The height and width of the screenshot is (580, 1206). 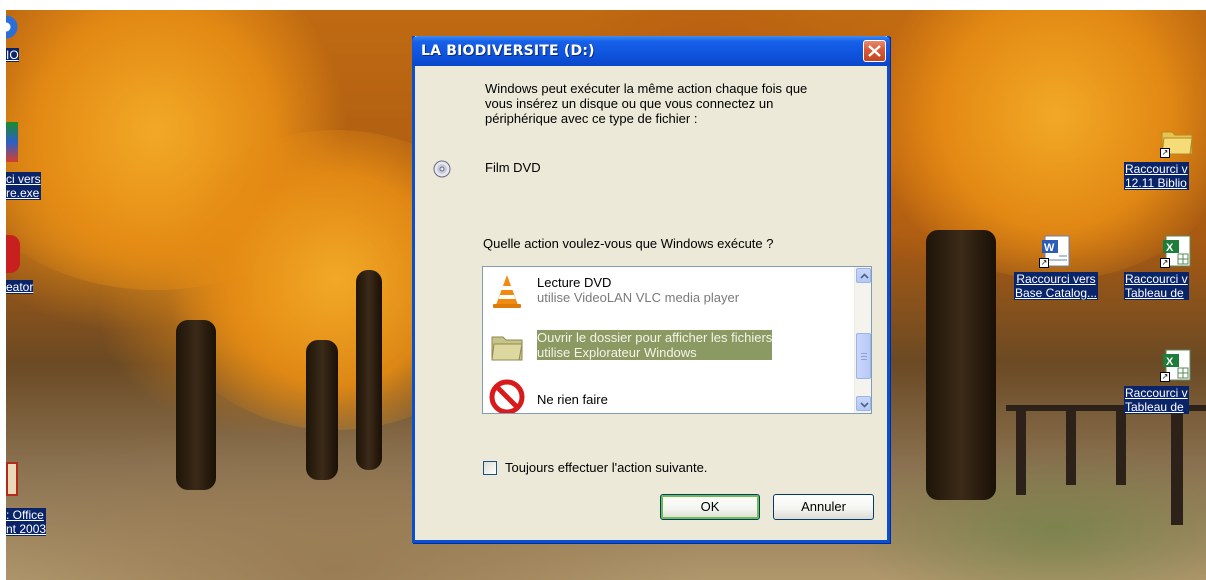 I want to click on intro-line: périphérique avec ce type de fichier :, so click(x=591, y=118).